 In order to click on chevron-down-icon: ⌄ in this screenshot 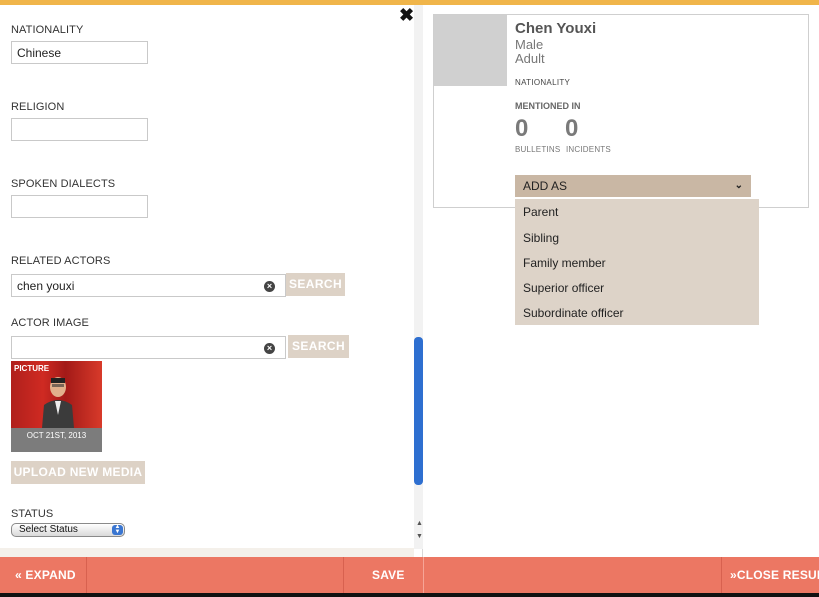, I will do `click(738, 185)`.